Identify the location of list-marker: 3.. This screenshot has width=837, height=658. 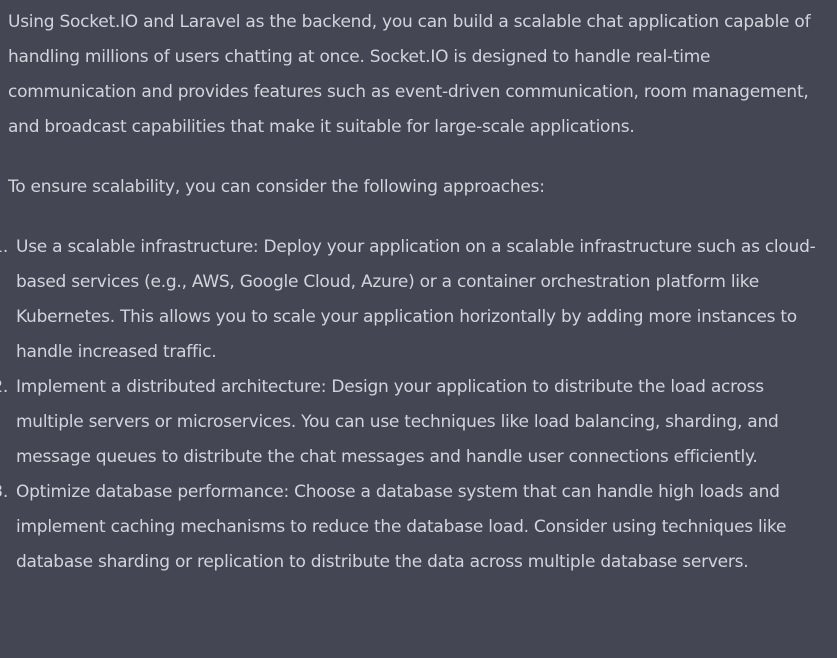
(4, 492).